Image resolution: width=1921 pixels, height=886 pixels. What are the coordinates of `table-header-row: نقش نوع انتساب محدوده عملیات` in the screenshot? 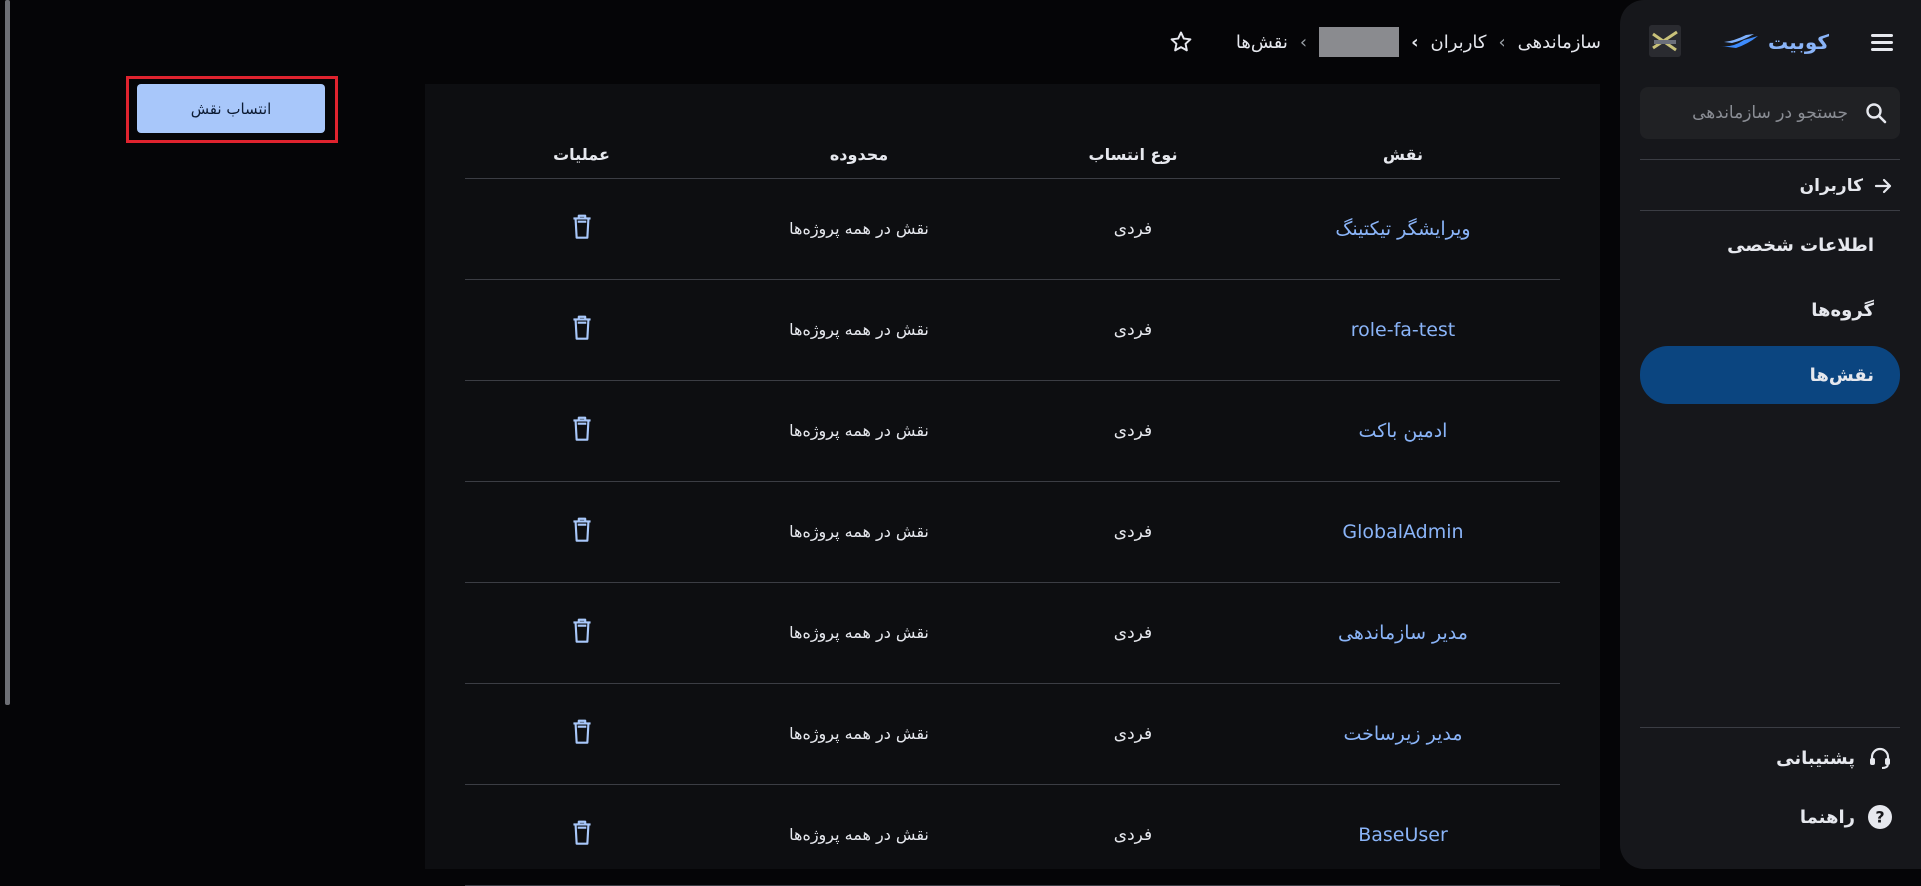 It's located at (1012, 155).